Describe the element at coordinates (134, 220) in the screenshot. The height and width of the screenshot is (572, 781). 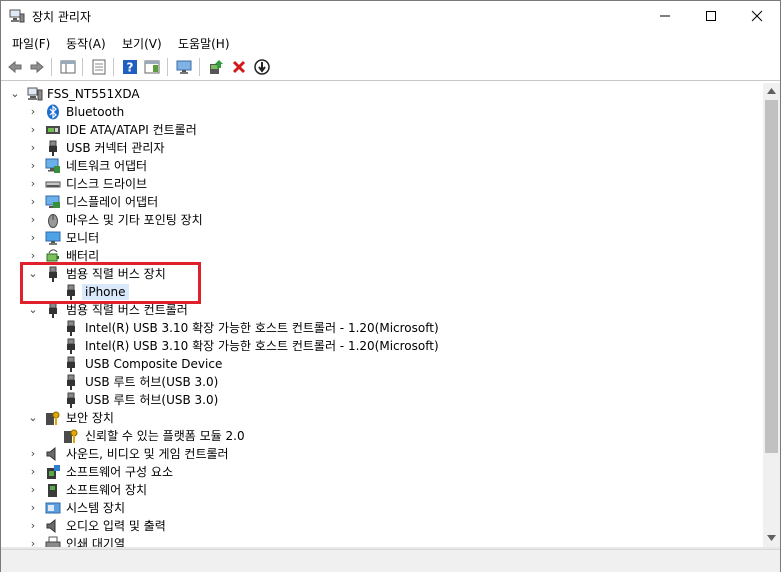
I see `tree-node-label: 마우스 및 기타 포인팅 장치` at that location.